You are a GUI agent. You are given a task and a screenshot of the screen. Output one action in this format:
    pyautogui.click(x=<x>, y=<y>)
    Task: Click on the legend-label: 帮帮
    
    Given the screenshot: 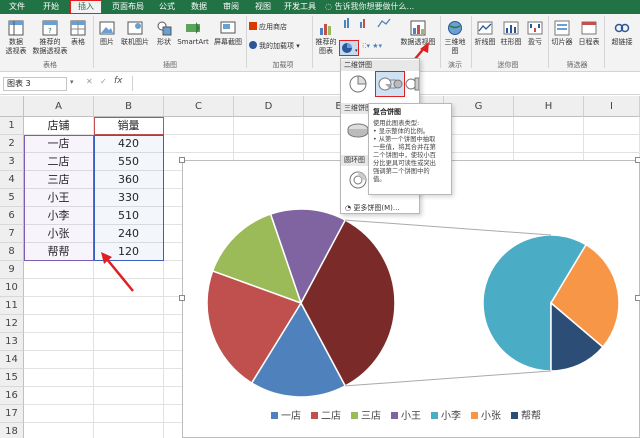 What is the action you would take?
    pyautogui.click(x=531, y=416)
    